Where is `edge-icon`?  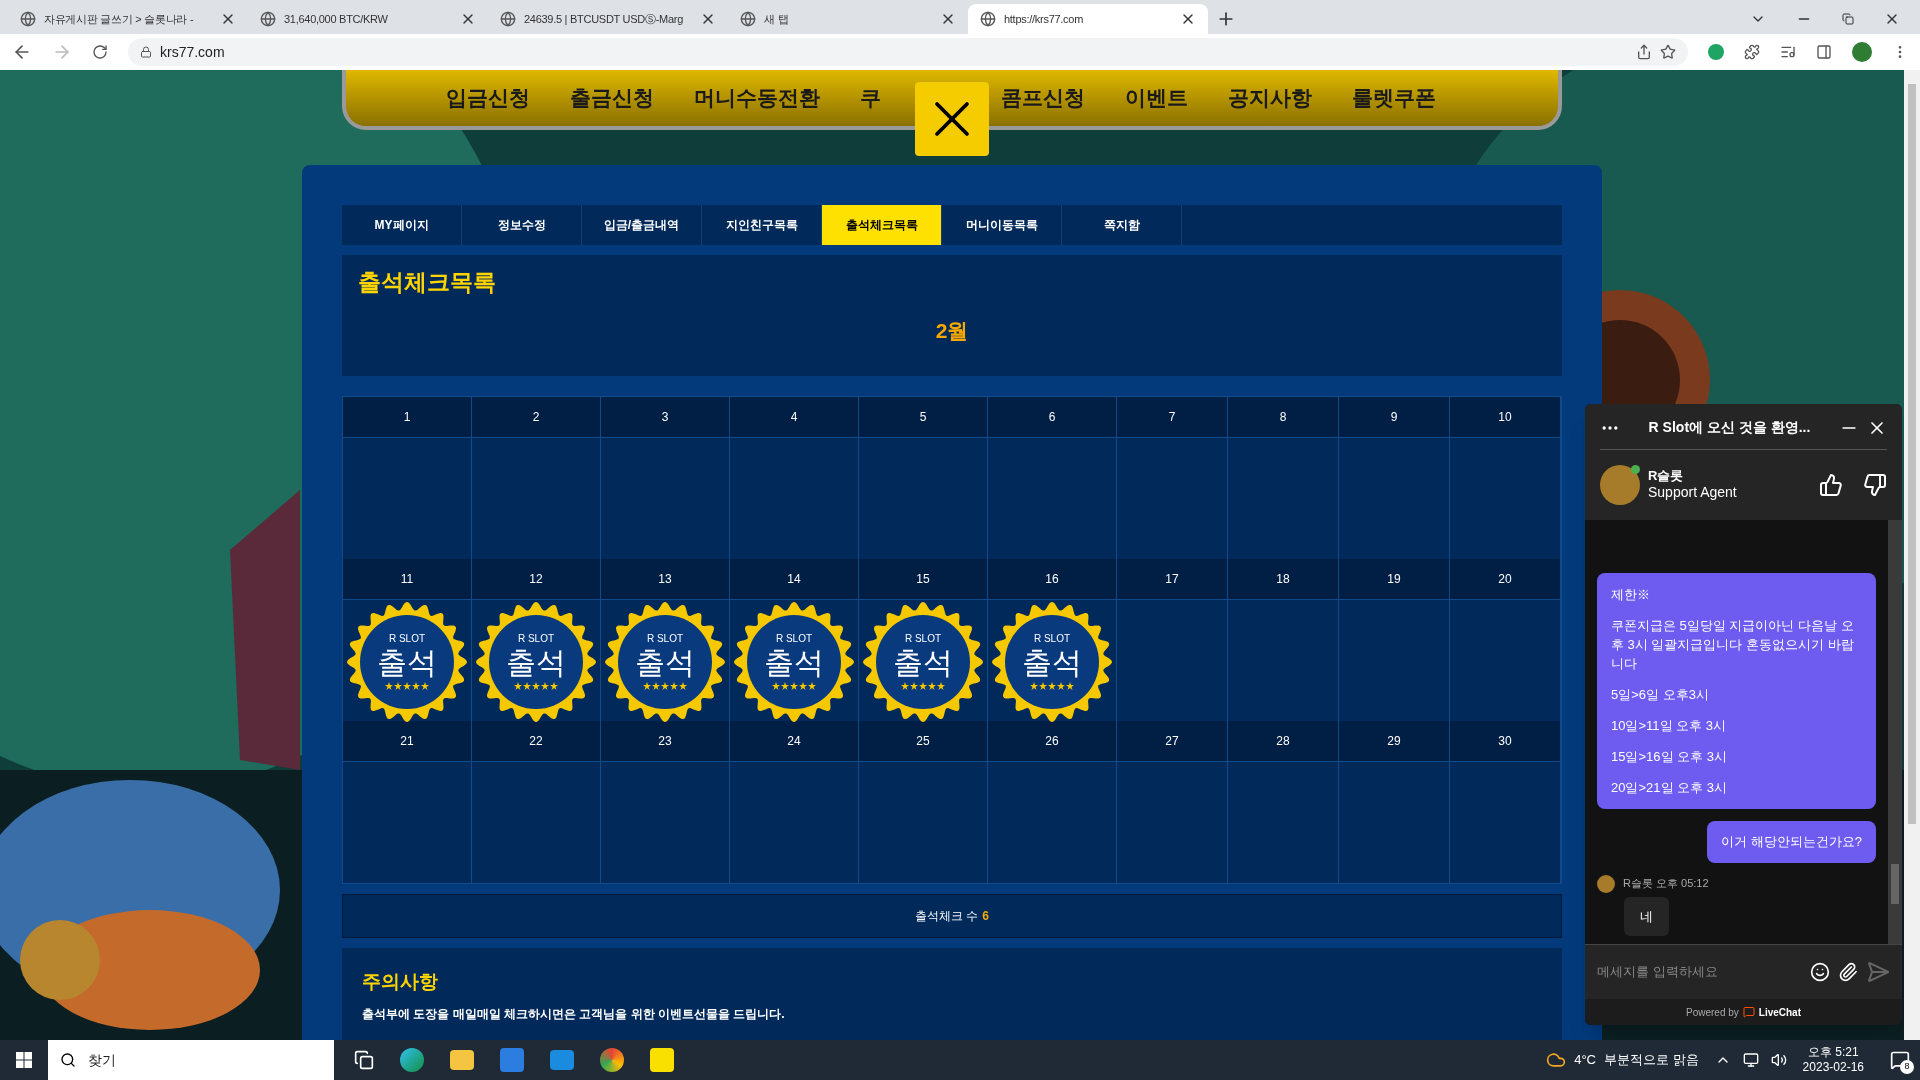
edge-icon is located at coordinates (412, 1060).